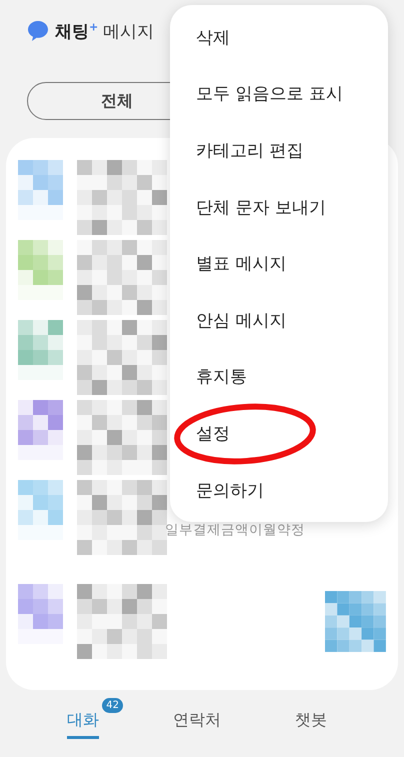 The image size is (404, 757). I want to click on message-preview: 일부결제금액이월약정, so click(235, 530).